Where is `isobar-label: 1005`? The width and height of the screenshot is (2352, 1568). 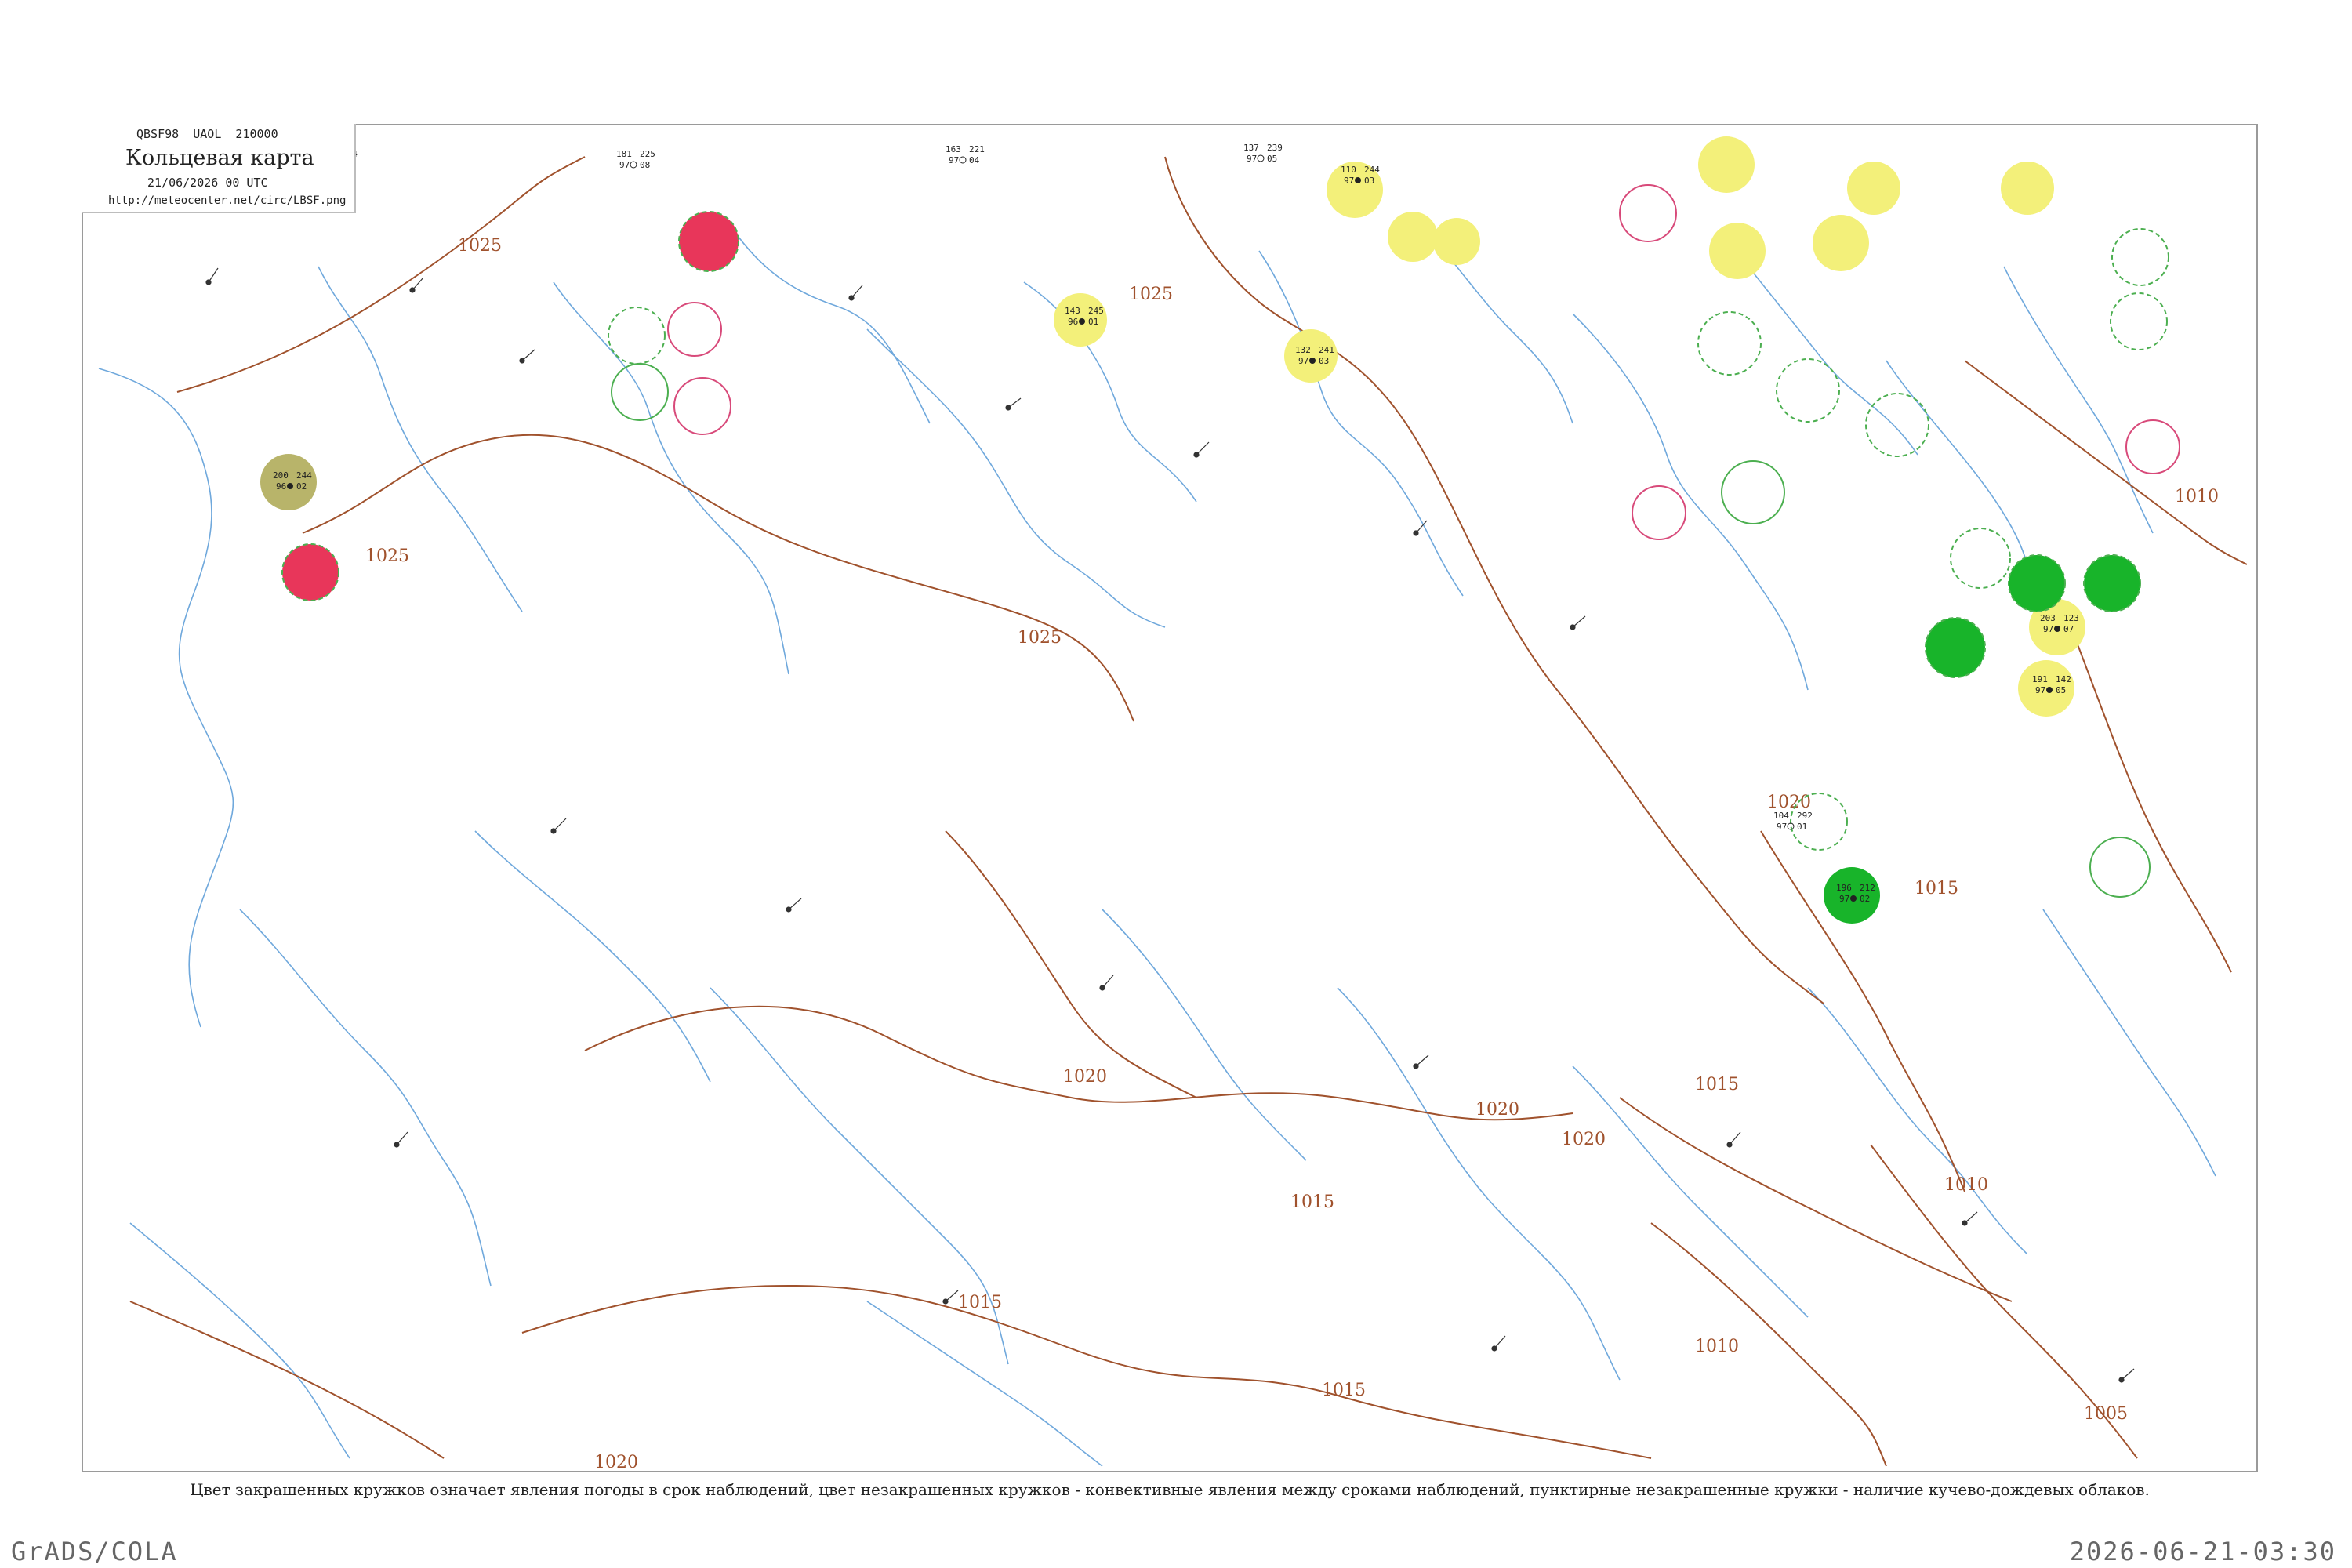 isobar-label: 1005 is located at coordinates (2106, 1414).